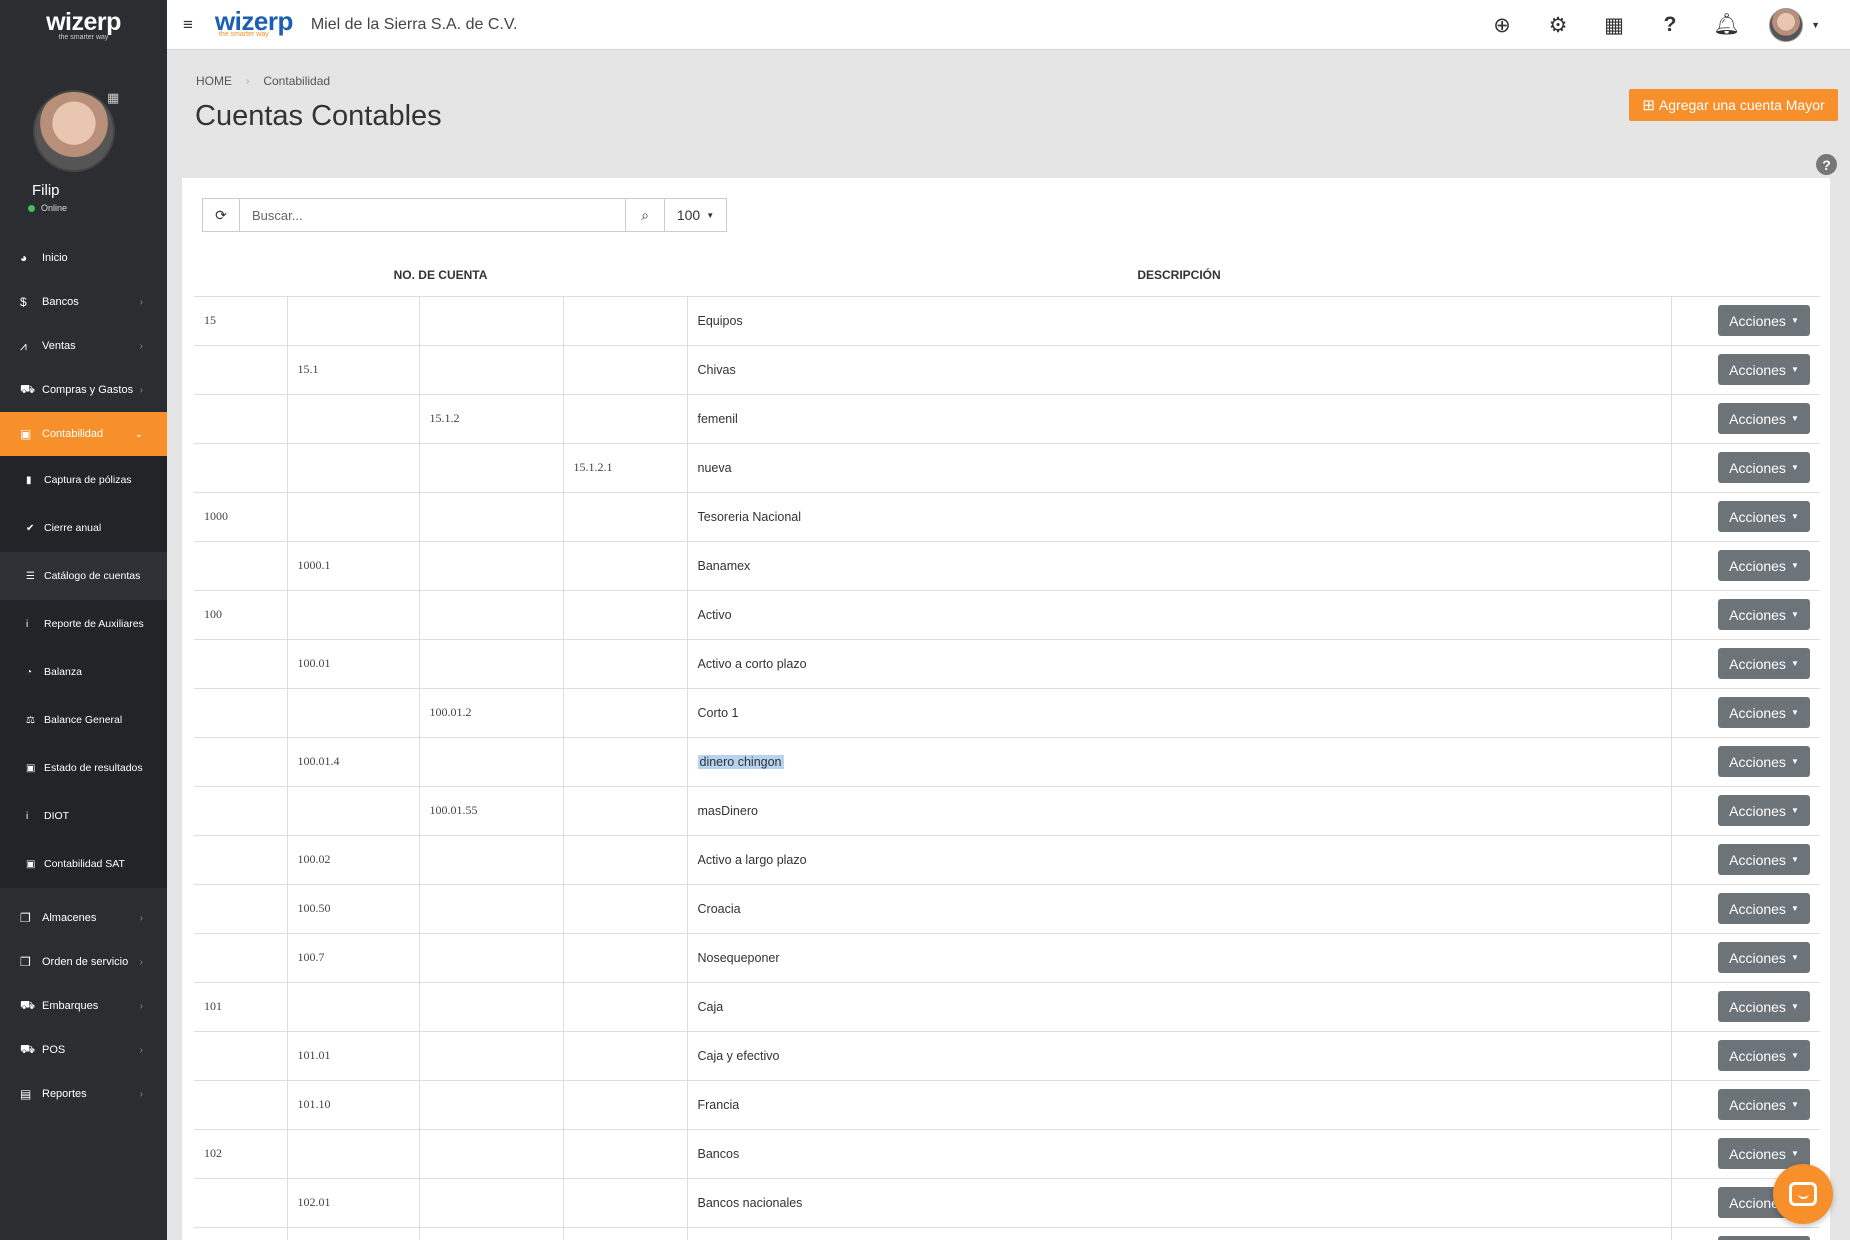 The height and width of the screenshot is (1240, 1850). Describe the element at coordinates (83, 720) in the screenshot. I see `submenu-item-balance-general: ⚖ Balance General` at that location.